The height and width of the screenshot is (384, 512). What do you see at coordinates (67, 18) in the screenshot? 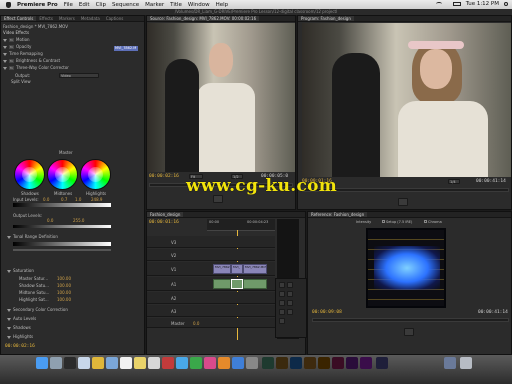
I see `tab-markers: Markers` at bounding box center [67, 18].